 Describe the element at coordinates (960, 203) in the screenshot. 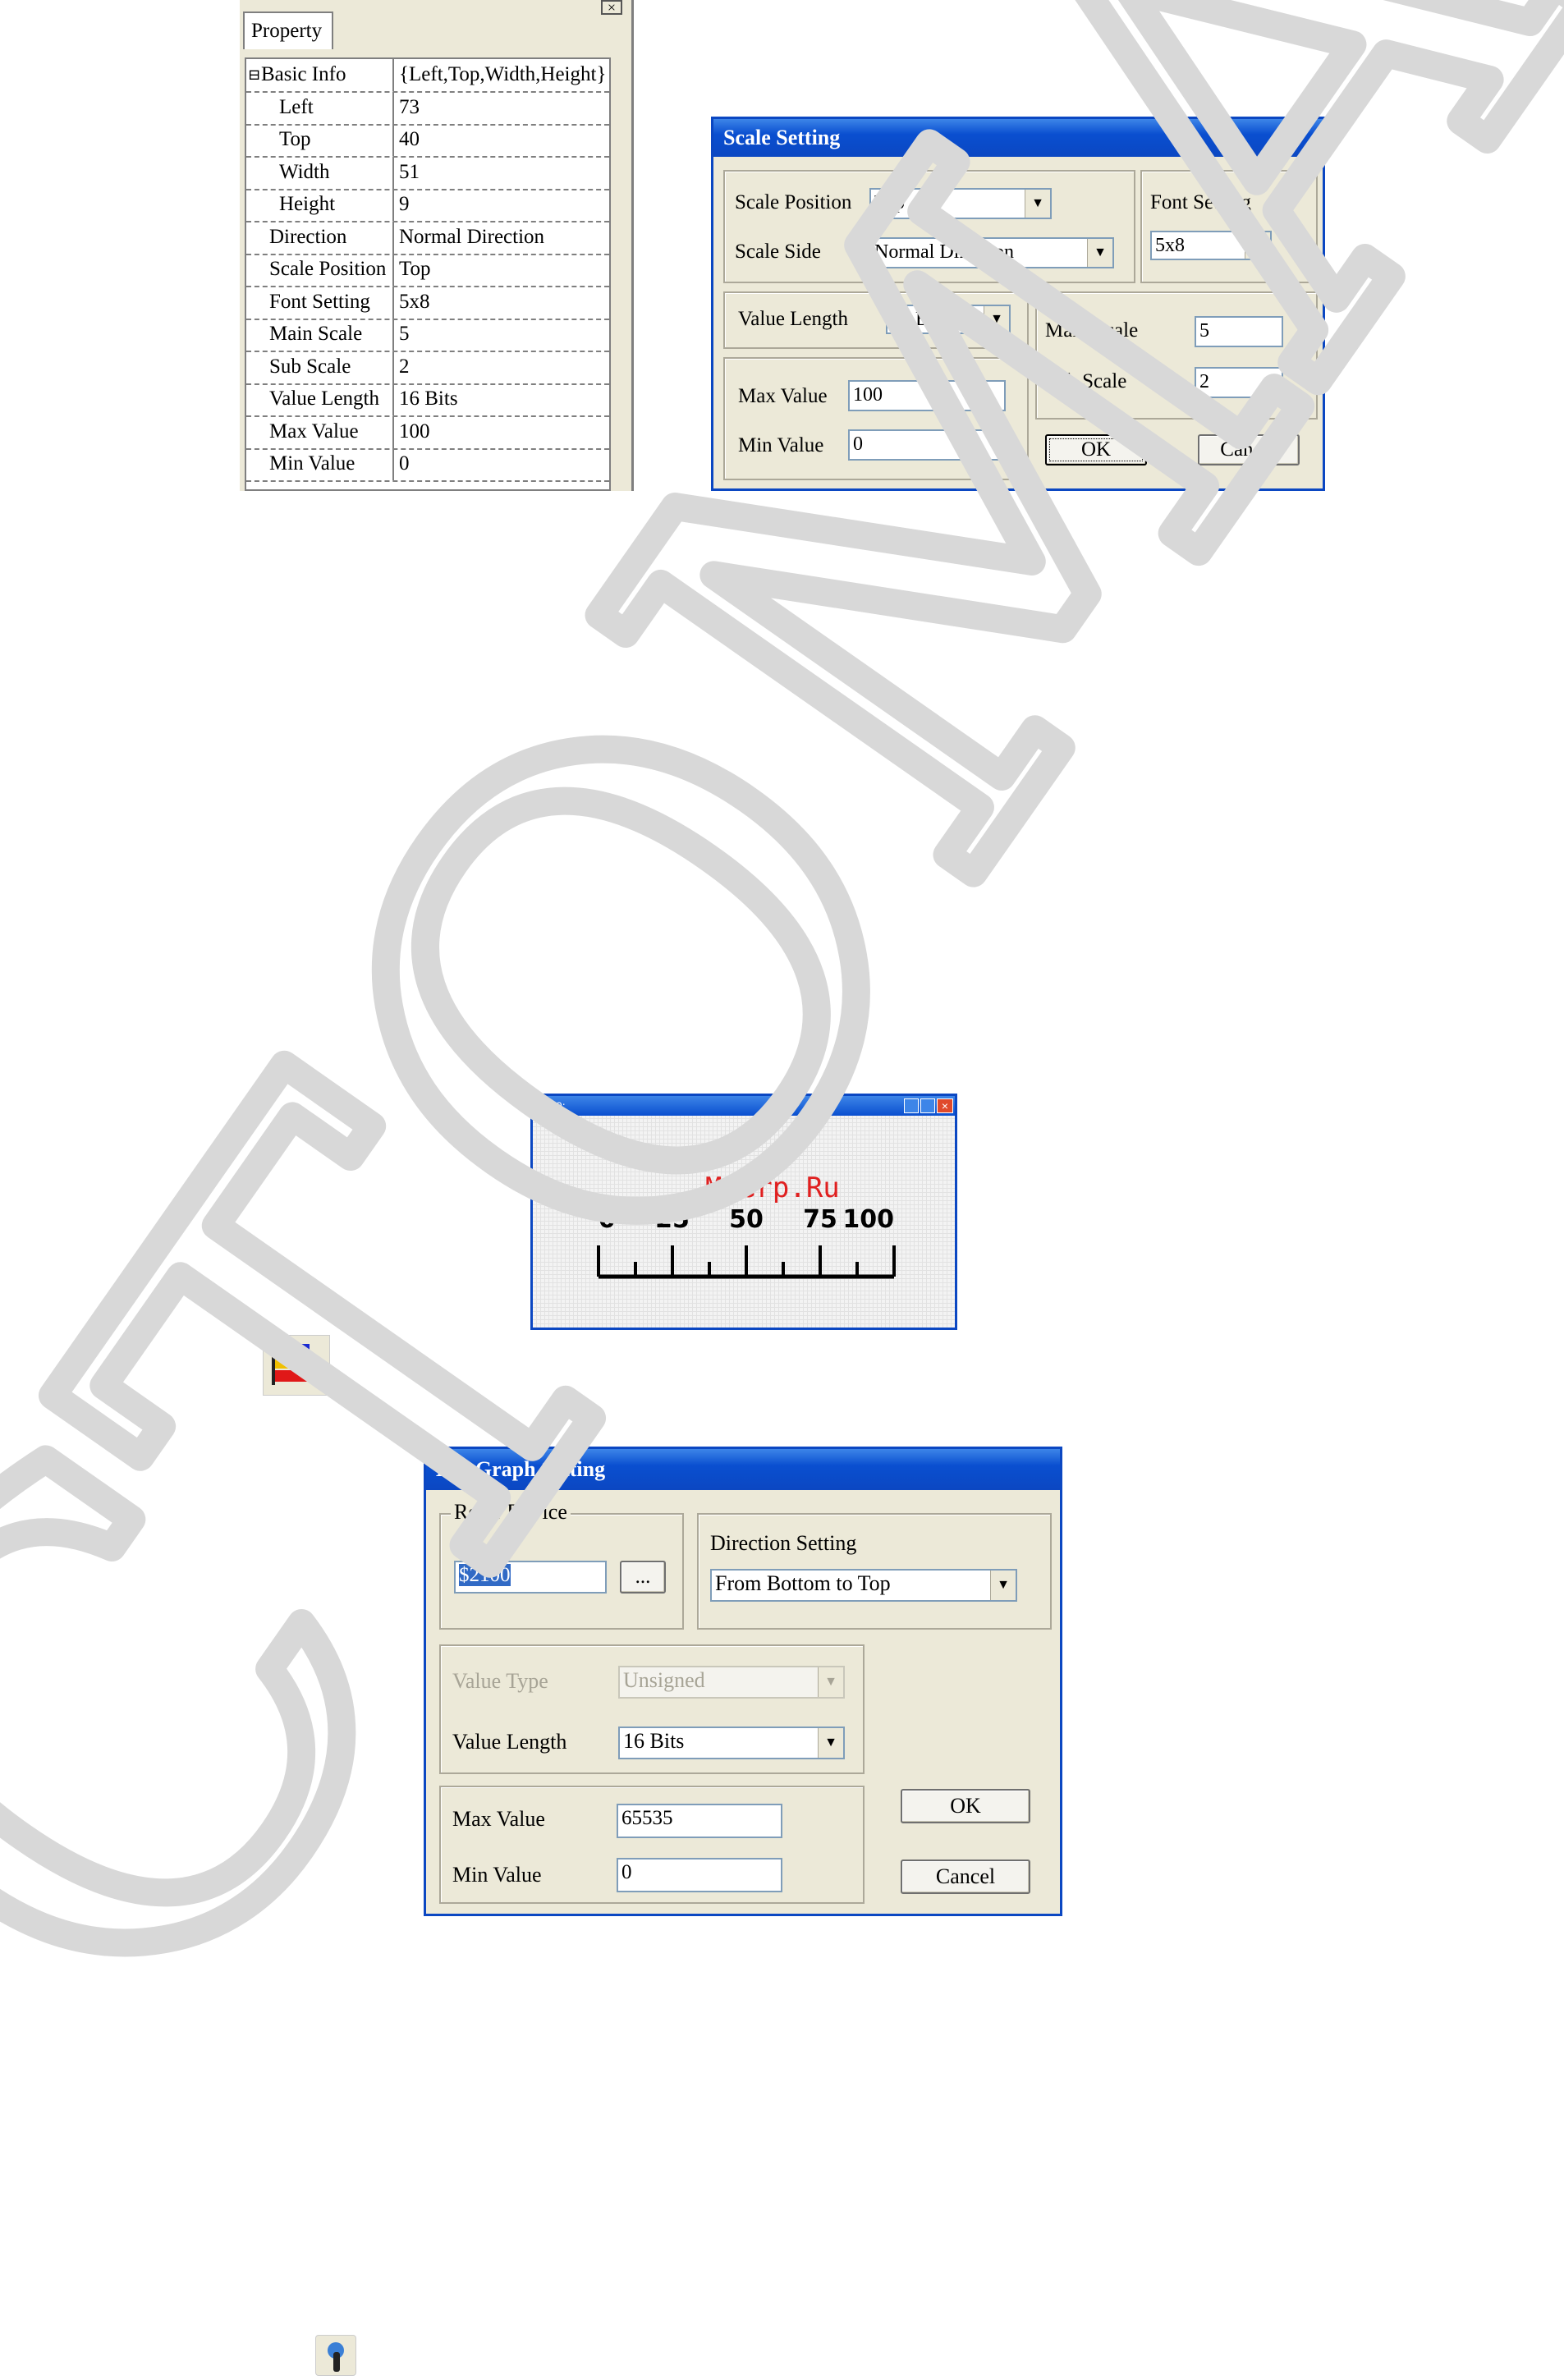

I see `scale-position-select: Top ▼` at that location.